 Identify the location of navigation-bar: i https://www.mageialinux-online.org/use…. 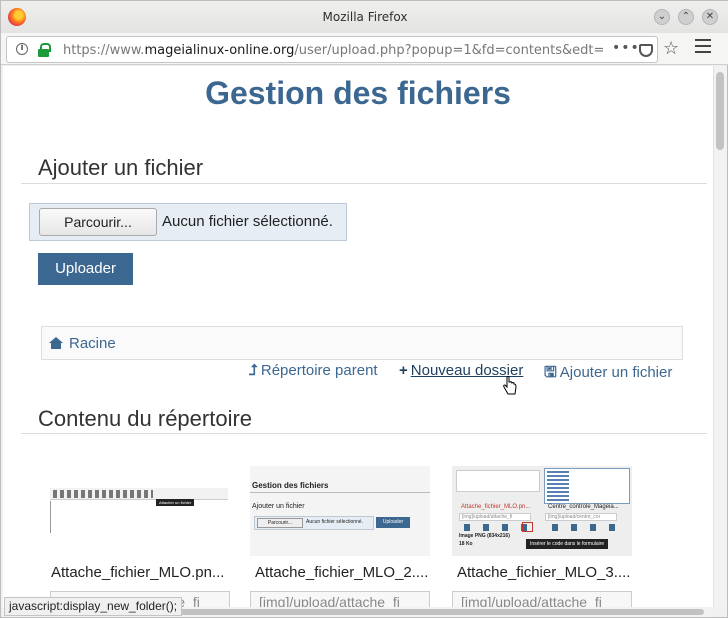
(364, 49).